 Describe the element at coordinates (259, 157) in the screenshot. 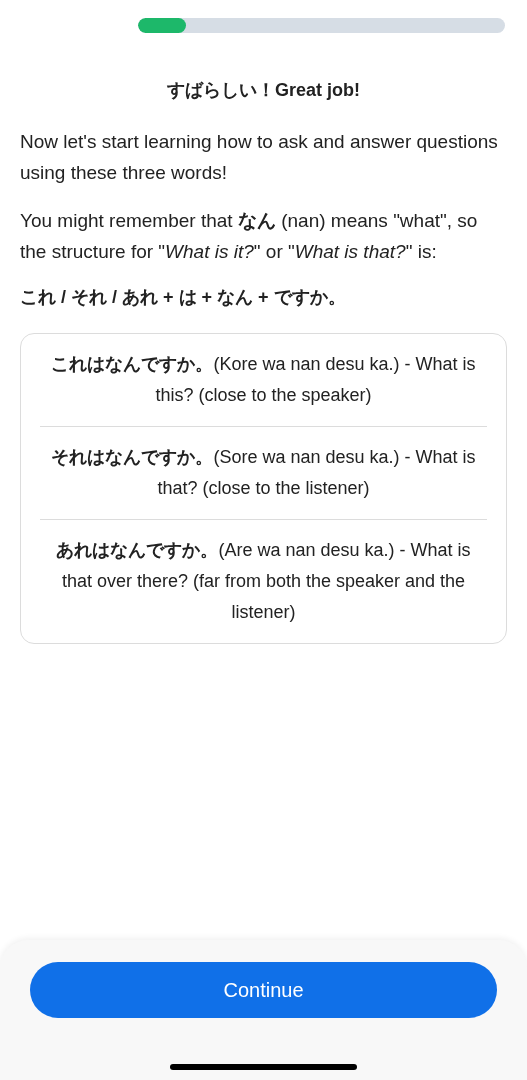

I see `paragraph: Now let's start learning how to ask and answer questions using these three words!` at that location.